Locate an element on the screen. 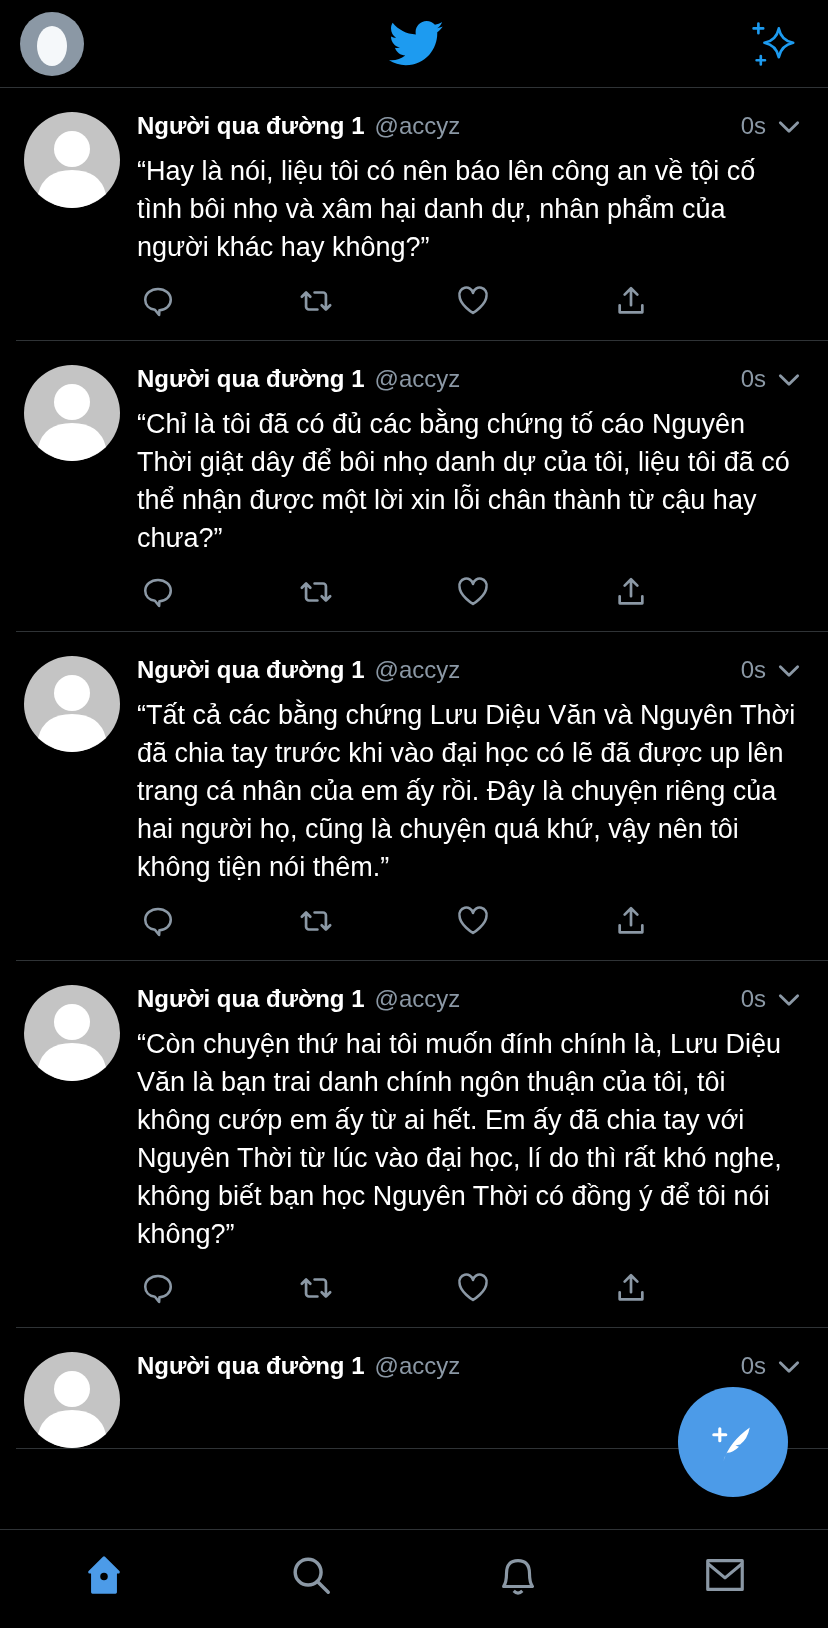 Image resolution: width=828 pixels, height=1628 pixels. tweet-text: “Chỉ là tôi đã có đủ các bằng chứng tố cáo Nguyên Thời giật dây để bôi nhọ danh dự của tôi, liệu tôi đã có thể nhận được một lời xin lỗi chân thành từ cậu hay chưa?” is located at coordinates (464, 481).